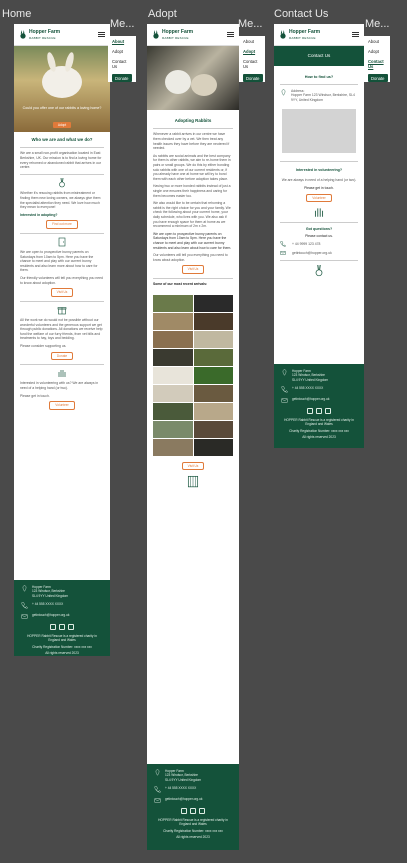  I want to click on rabbit-logo-icon, so click(283, 34).